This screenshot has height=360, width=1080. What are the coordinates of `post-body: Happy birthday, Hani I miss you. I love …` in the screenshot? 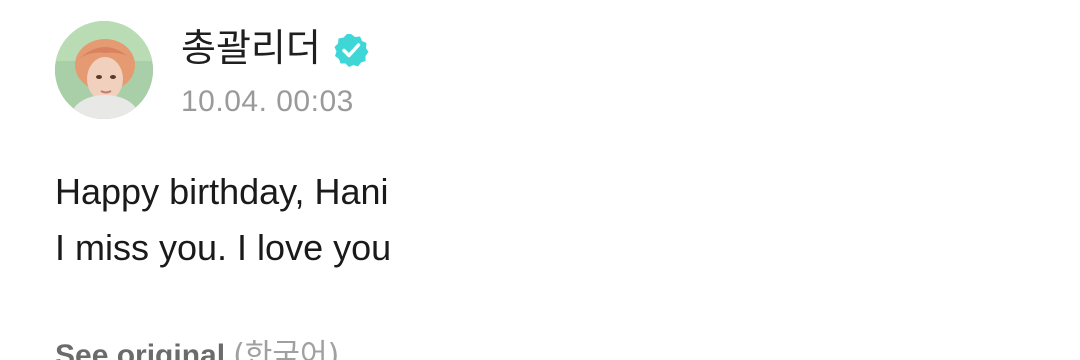 It's located at (223, 220).